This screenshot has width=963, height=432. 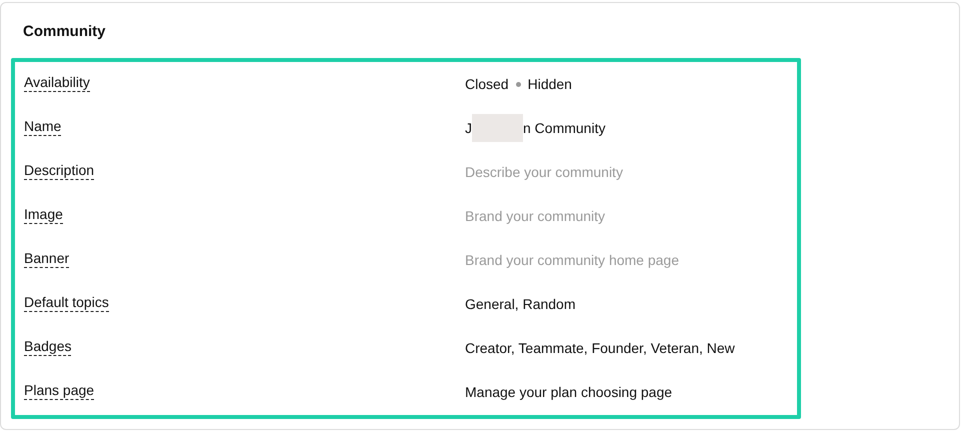 I want to click on setting-label: Banner, so click(x=47, y=259).